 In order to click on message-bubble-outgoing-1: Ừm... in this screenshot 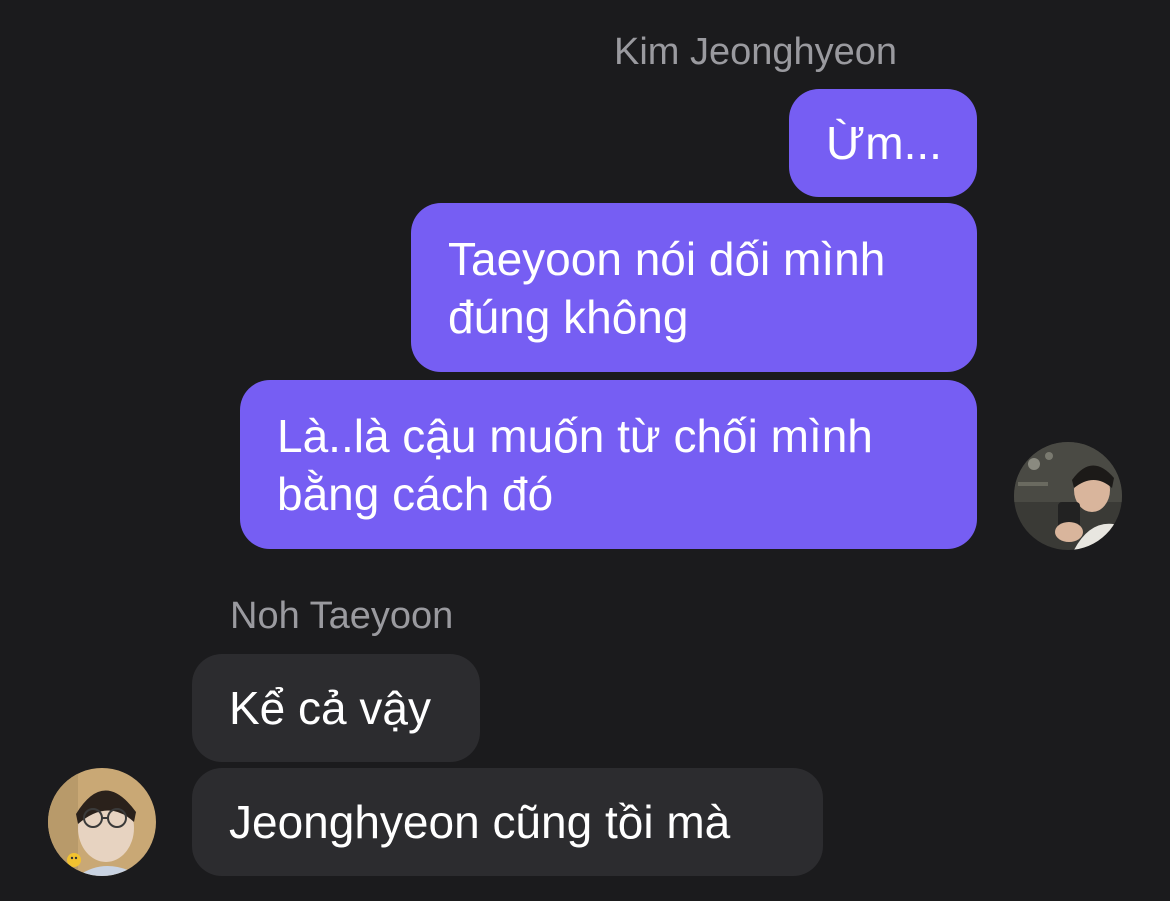, I will do `click(883, 143)`.